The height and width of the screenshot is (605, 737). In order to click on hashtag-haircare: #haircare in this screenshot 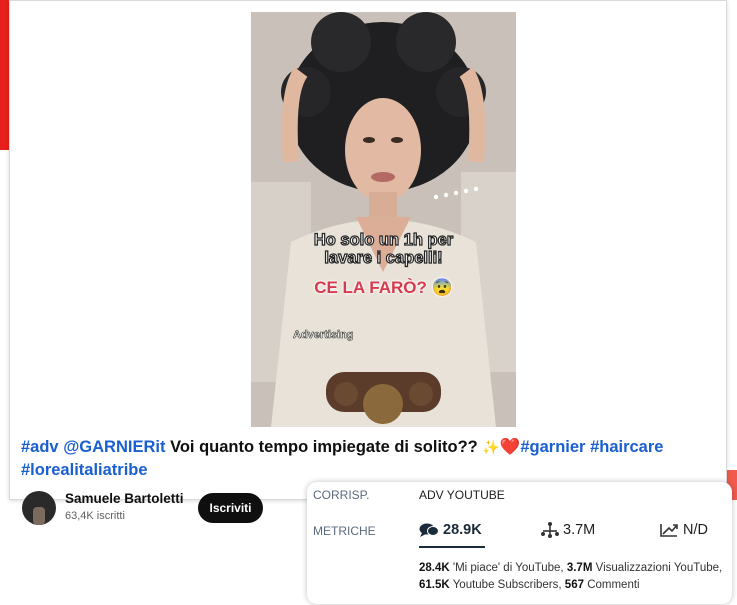, I will do `click(626, 447)`.